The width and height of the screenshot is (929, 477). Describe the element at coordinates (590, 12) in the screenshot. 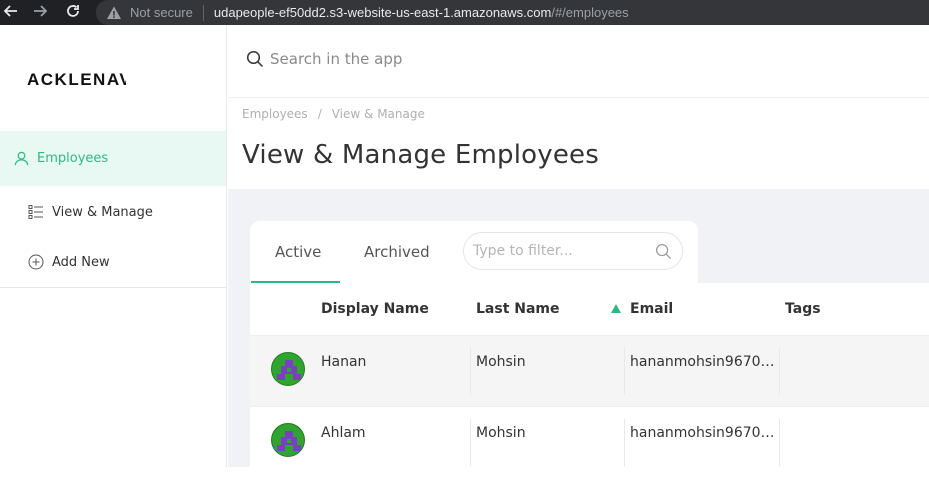

I see `url-path: /#/employees` at that location.